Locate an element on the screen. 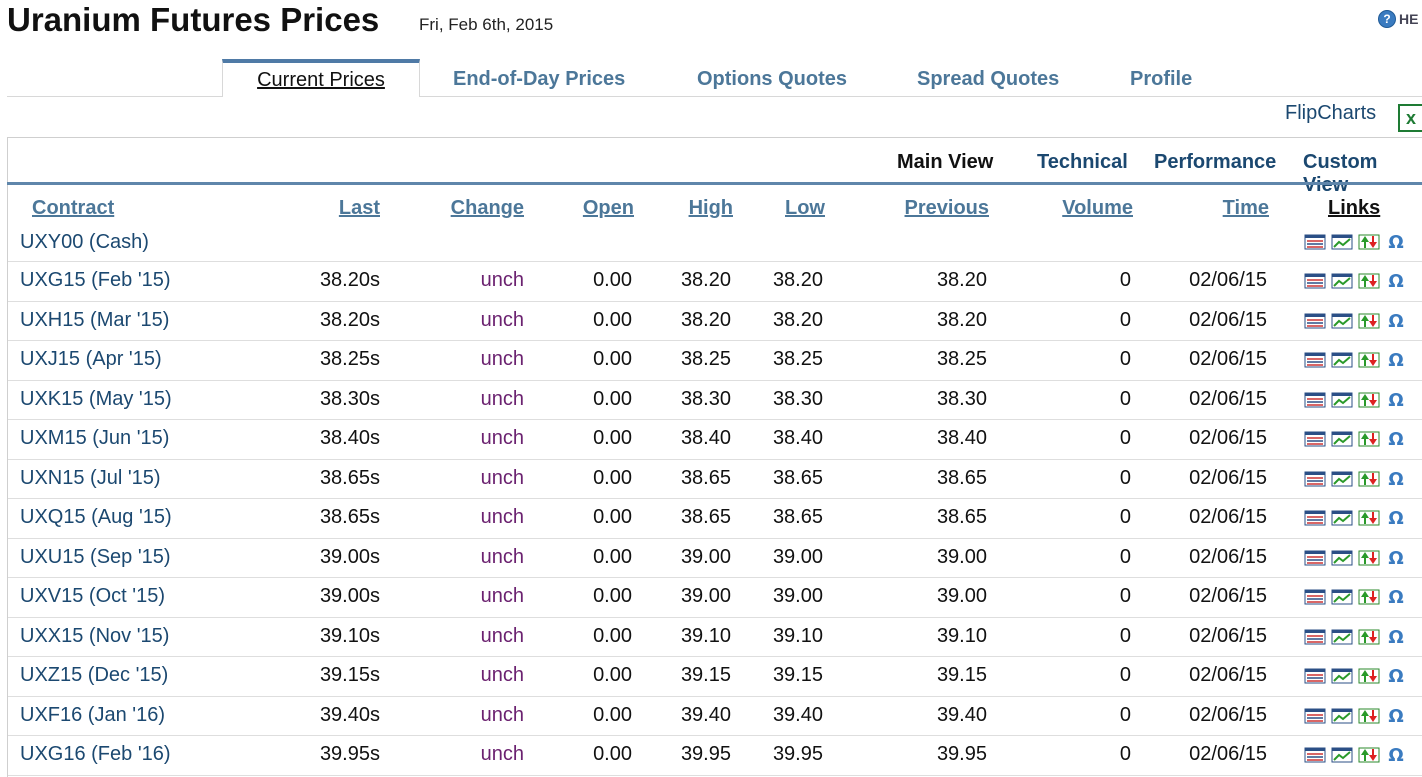 The height and width of the screenshot is (777, 1422). cell-high: 38.20 is located at coordinates (705, 320).